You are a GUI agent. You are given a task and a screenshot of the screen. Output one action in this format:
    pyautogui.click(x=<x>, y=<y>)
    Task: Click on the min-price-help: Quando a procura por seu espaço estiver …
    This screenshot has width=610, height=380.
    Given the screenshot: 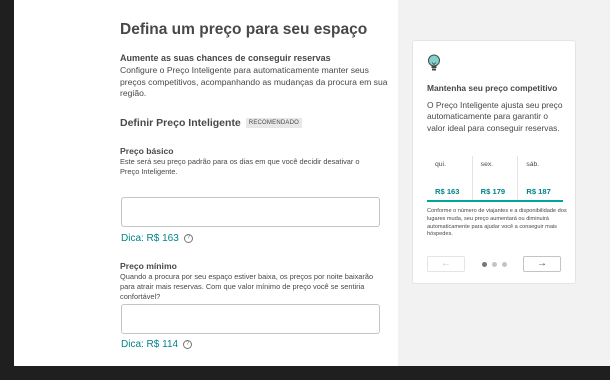 What is the action you would take?
    pyautogui.click(x=247, y=286)
    